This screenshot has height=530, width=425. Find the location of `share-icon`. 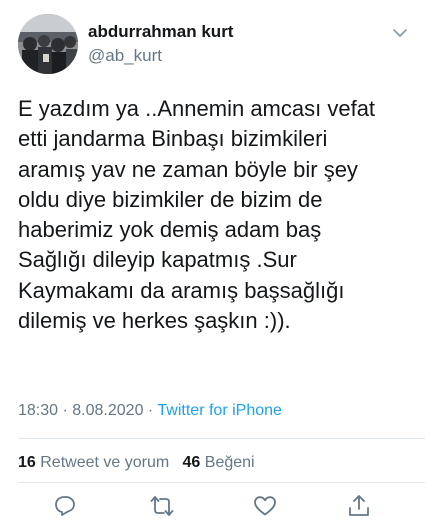

share-icon is located at coordinates (359, 506).